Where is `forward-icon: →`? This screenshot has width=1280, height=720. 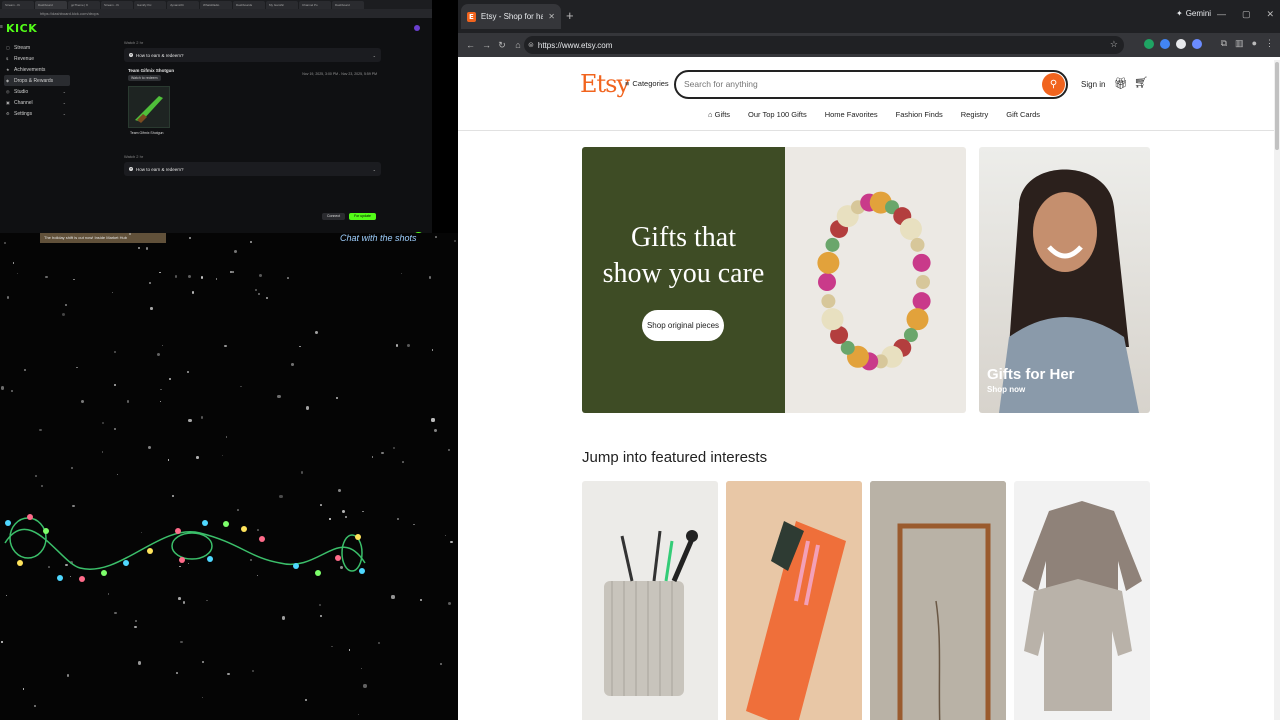
forward-icon: → is located at coordinates (486, 45).